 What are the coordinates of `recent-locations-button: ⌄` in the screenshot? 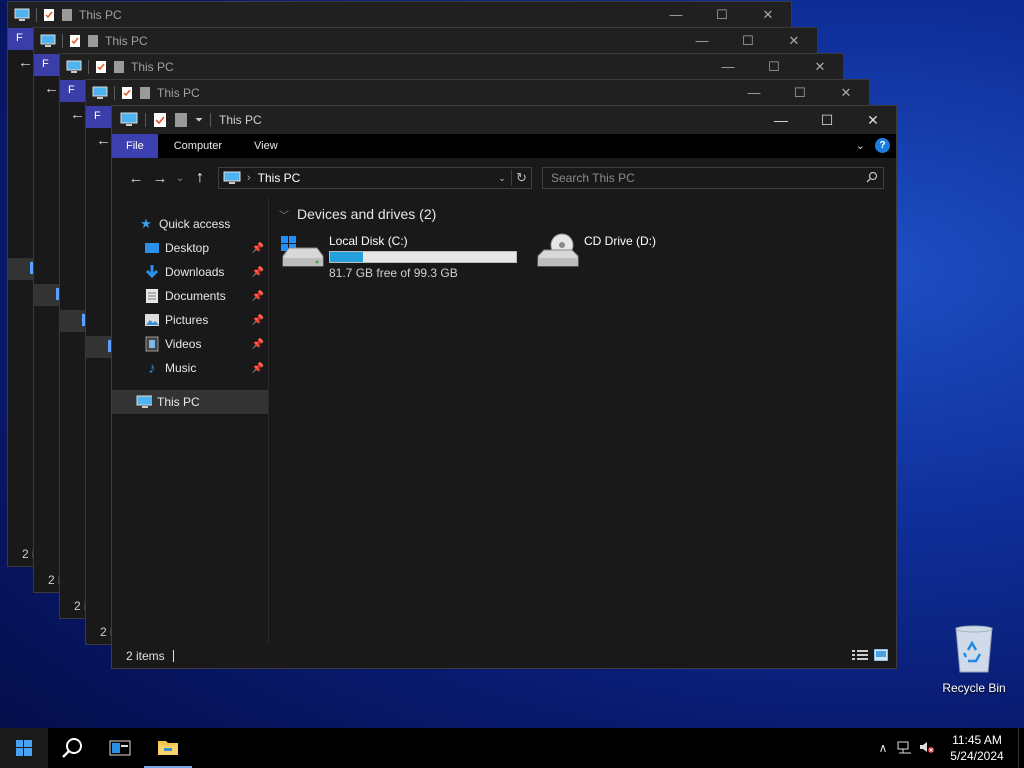 It's located at (180, 178).